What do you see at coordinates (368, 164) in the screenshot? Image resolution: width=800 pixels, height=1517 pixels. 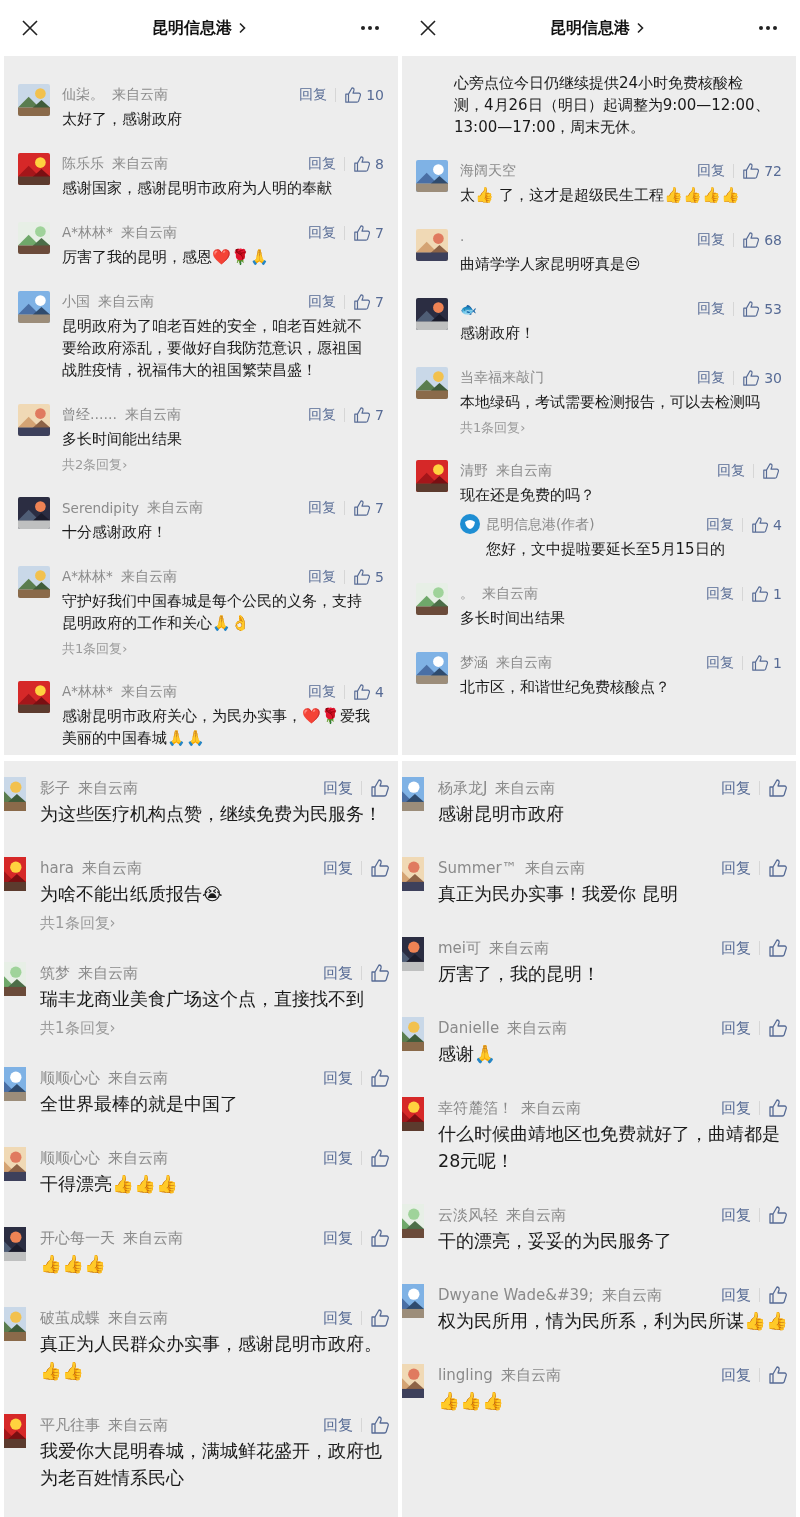 I see `like-button: 8` at bounding box center [368, 164].